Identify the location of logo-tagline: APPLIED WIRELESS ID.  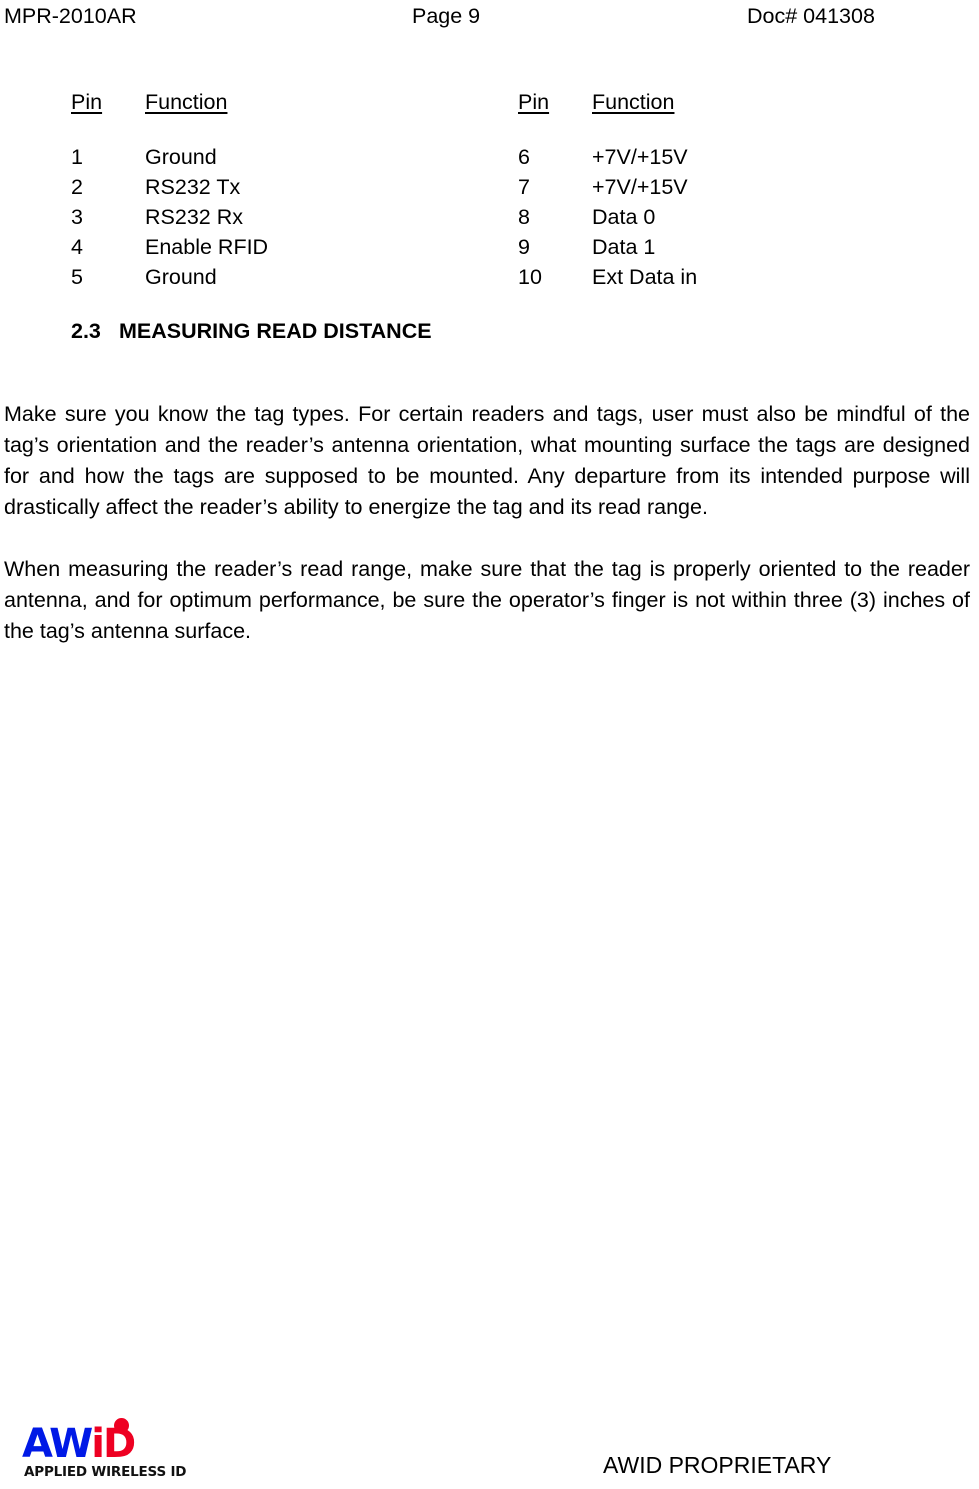
(105, 1472).